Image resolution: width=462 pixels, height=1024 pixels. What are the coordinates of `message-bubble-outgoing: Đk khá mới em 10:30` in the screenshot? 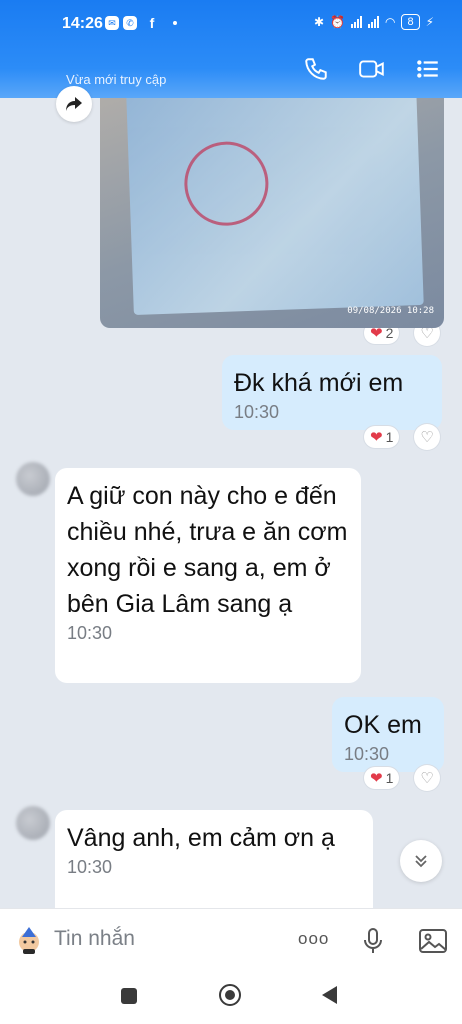 It's located at (332, 392).